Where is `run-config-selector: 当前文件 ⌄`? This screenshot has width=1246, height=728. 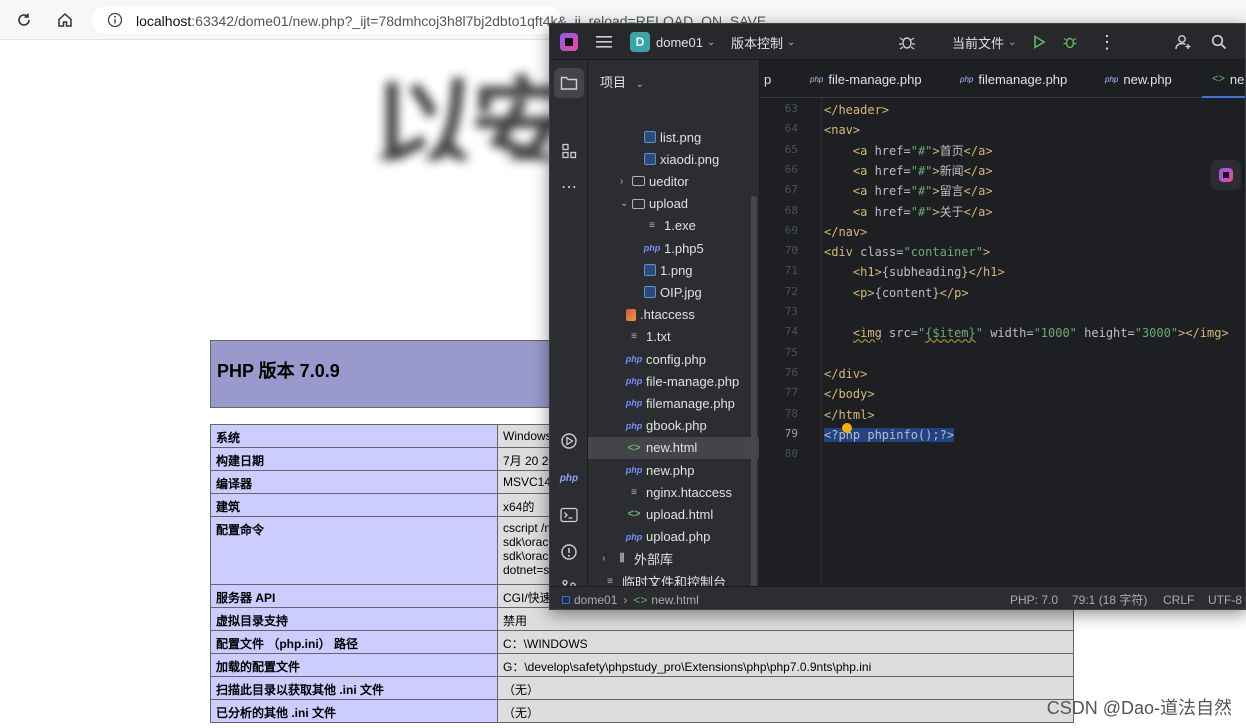
run-config-selector: 当前文件 ⌄ is located at coordinates (984, 42).